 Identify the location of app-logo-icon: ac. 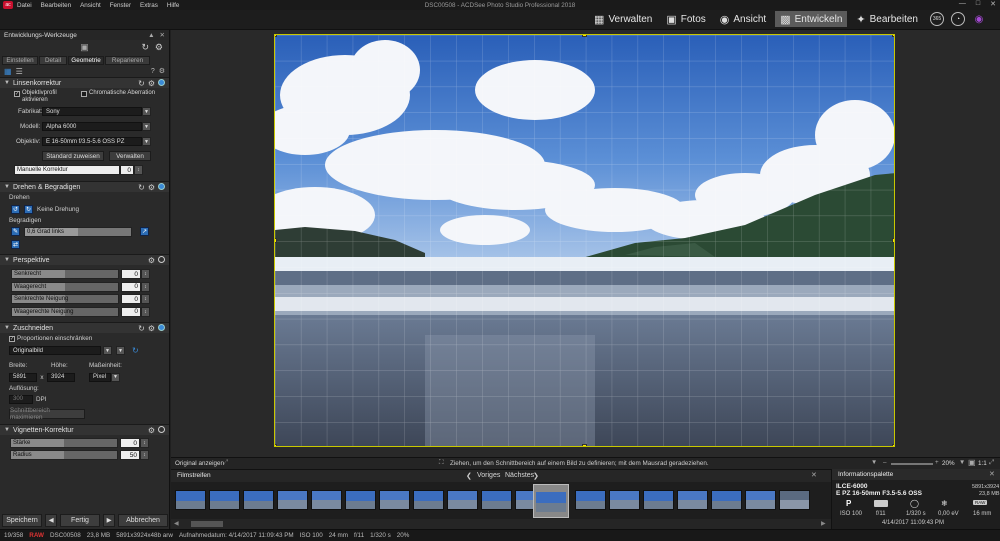
(8, 5).